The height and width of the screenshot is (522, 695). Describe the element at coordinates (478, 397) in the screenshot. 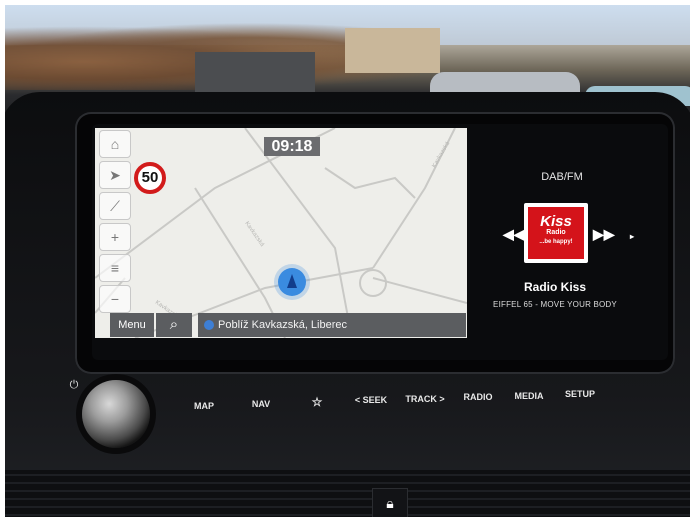

I see `radio-hard-button: RADIO` at that location.